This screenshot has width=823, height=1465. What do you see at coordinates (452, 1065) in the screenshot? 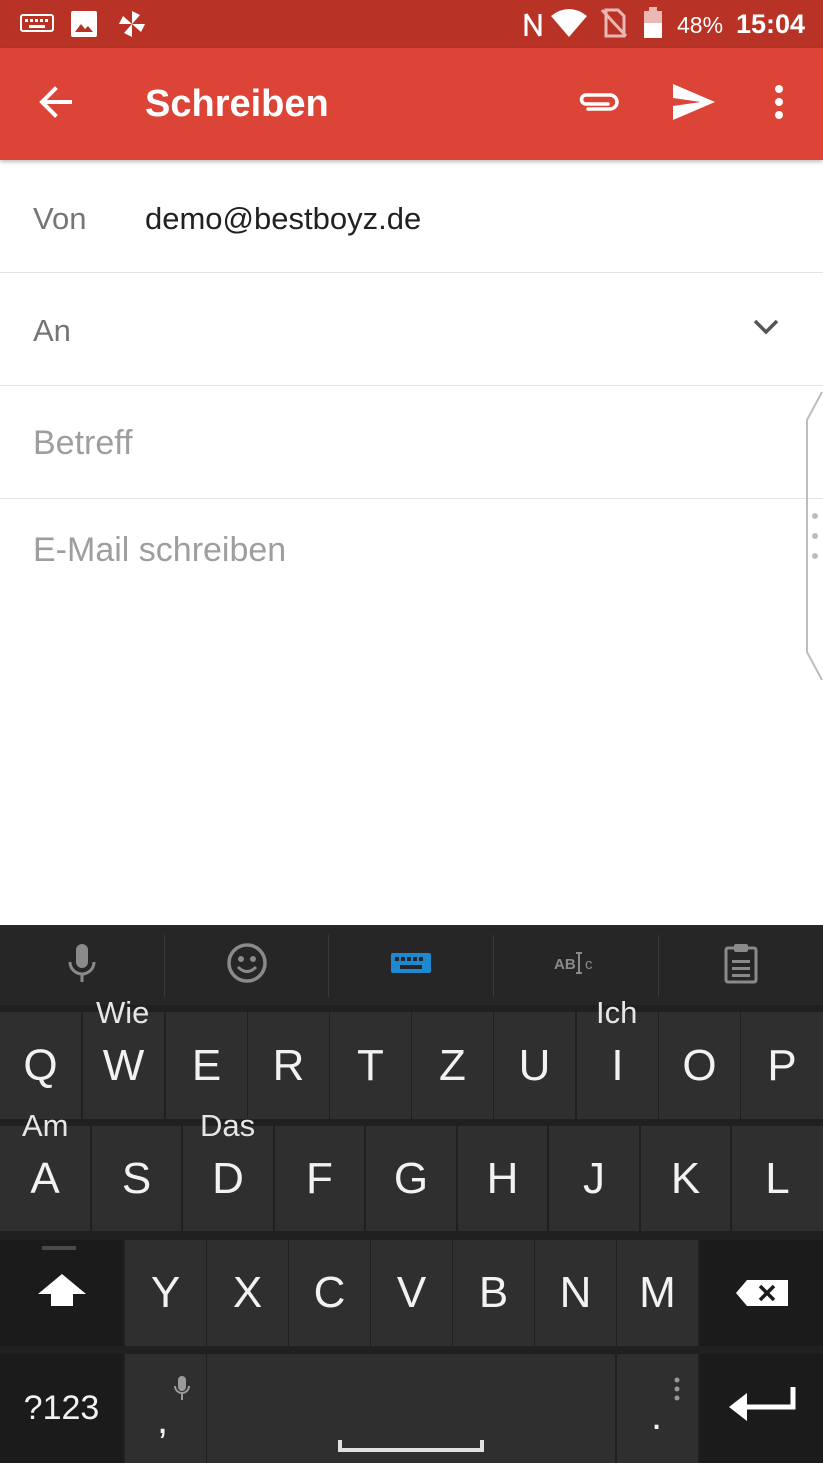
I see `key-z: Z` at bounding box center [452, 1065].